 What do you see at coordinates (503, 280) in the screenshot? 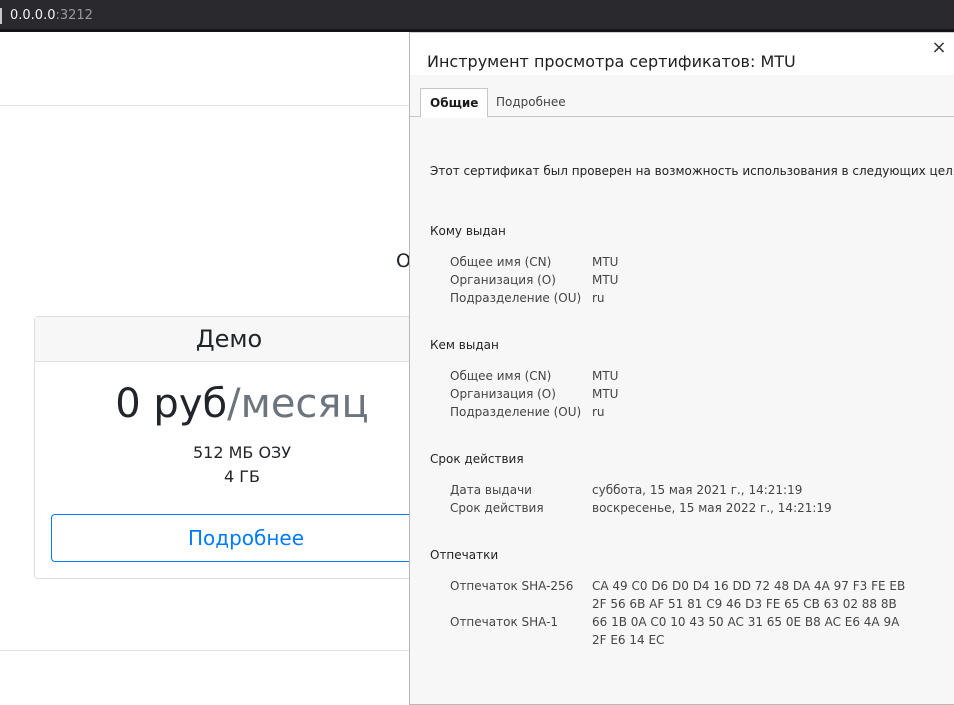
I see `issued-to-o-label: Организация (O)` at bounding box center [503, 280].